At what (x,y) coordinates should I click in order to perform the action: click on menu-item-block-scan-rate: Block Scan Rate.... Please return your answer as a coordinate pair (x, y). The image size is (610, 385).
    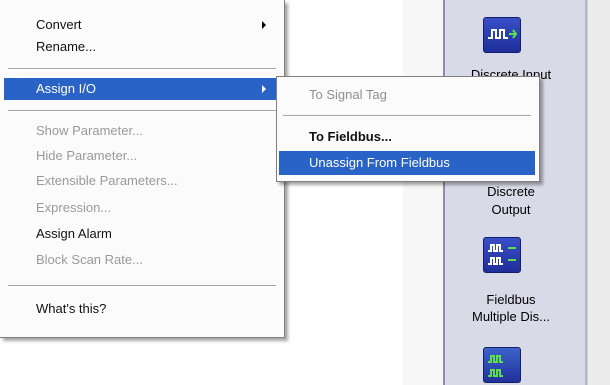
    Looking at the image, I should click on (142, 260).